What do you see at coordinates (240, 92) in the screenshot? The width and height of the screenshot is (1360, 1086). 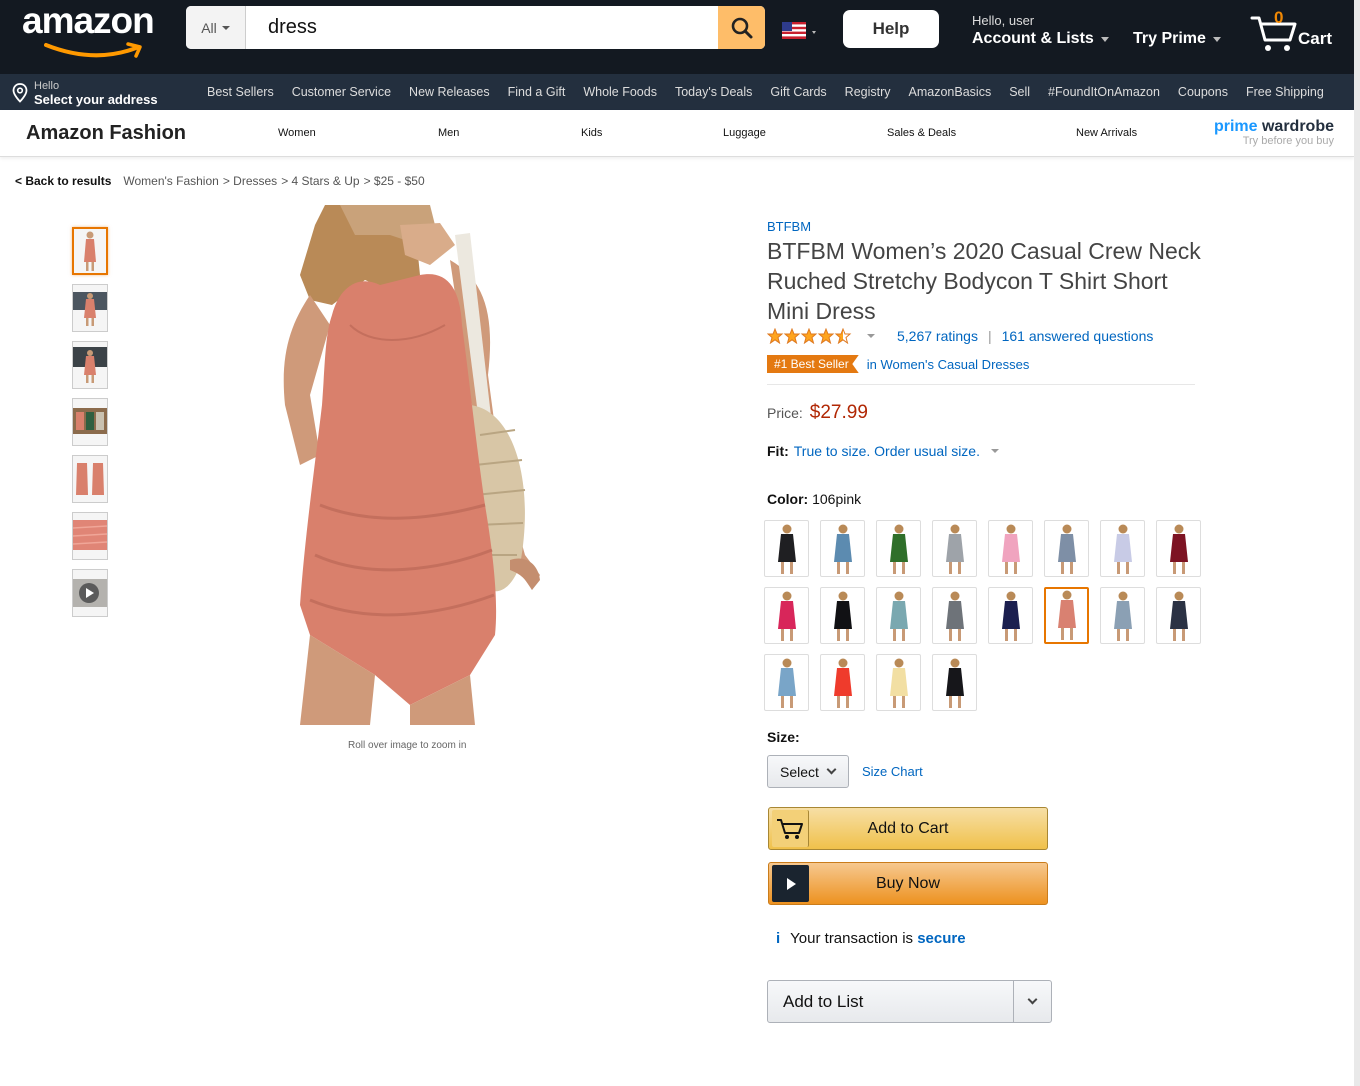 I see `nav-link-best-sellers: Best Sellers` at bounding box center [240, 92].